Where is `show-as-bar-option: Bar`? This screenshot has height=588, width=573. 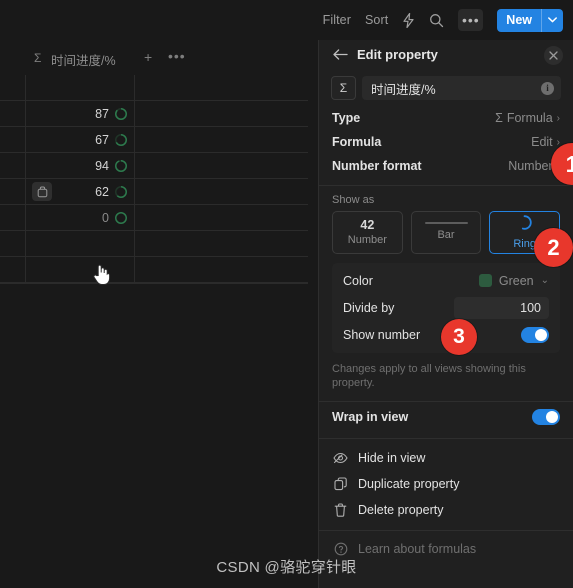 show-as-bar-option: Bar is located at coordinates (446, 232).